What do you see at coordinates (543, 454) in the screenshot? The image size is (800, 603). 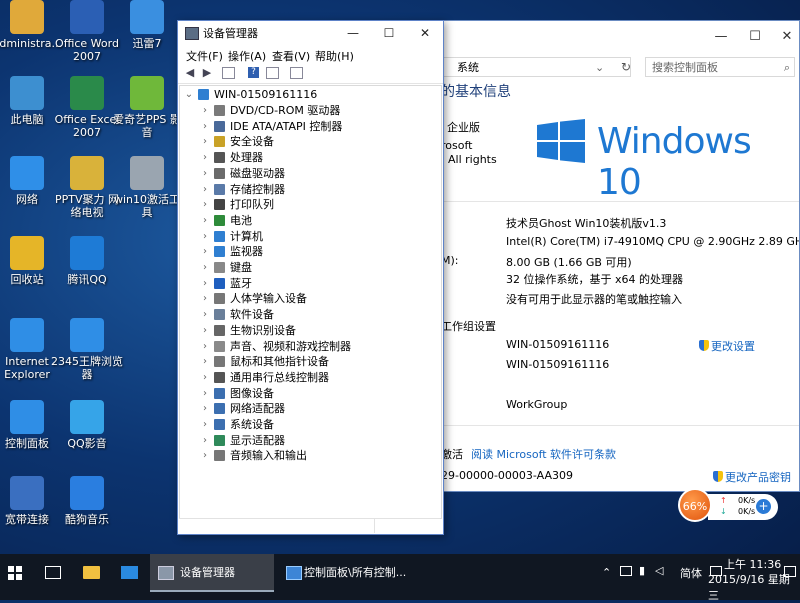 I see `license-terms-link: 阅读 Microsoft 软件许可条款` at bounding box center [543, 454].